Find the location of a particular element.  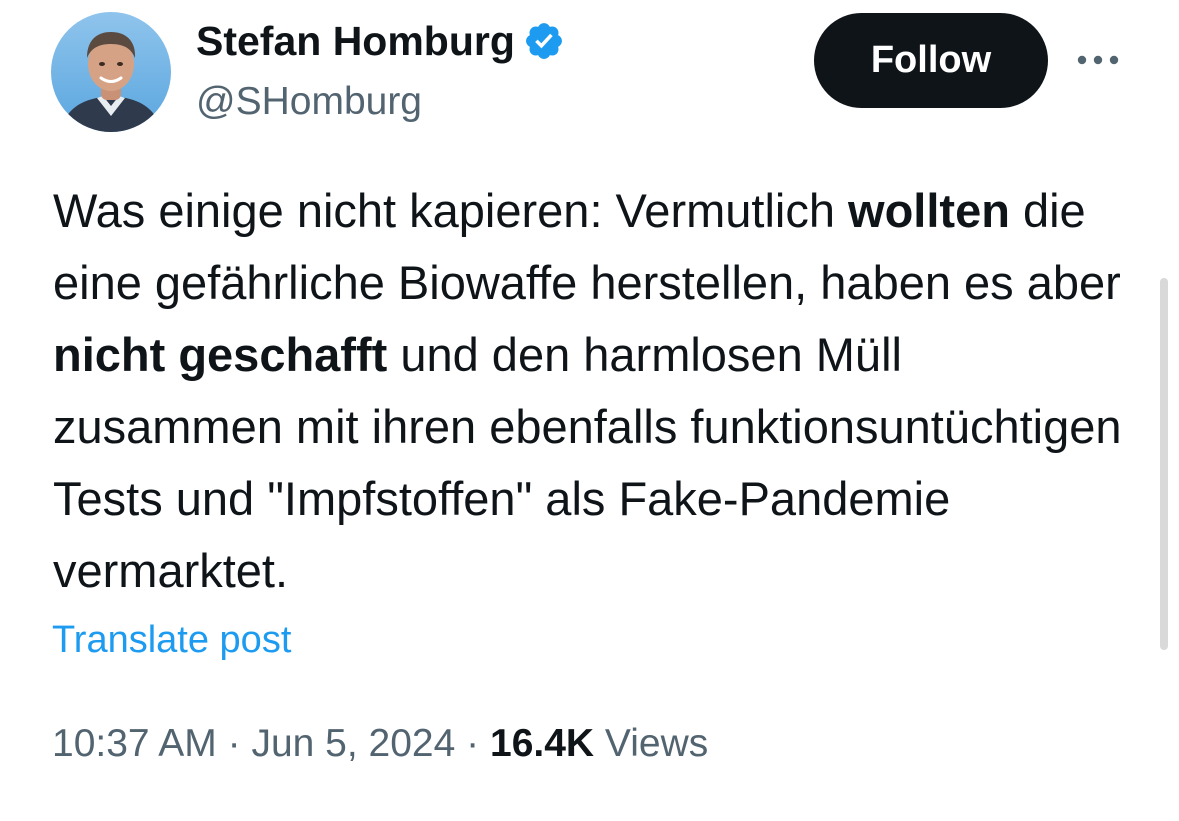

post-time: 10:37 AM is located at coordinates (134, 743).